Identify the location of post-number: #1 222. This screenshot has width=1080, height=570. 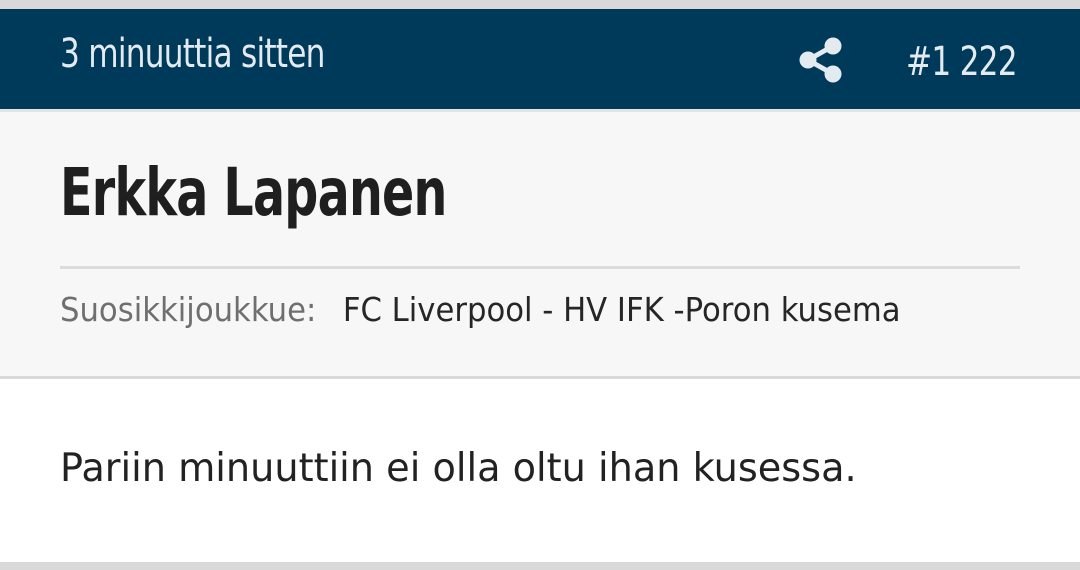
(962, 62).